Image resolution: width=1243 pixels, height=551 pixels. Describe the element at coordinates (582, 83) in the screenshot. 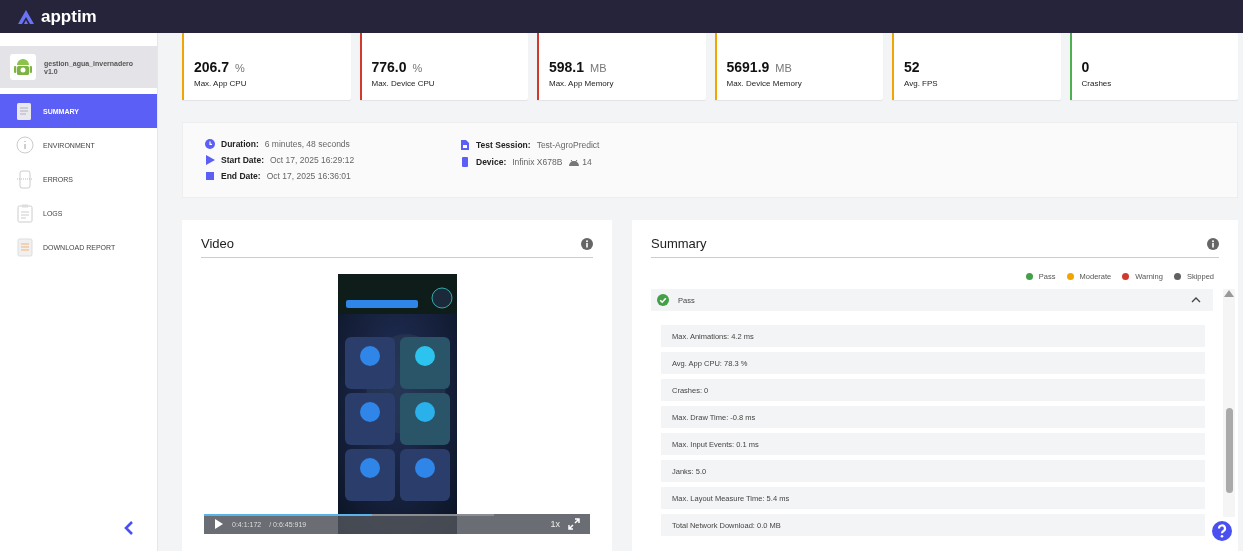

I see `stat-label: Max. App Memory` at that location.